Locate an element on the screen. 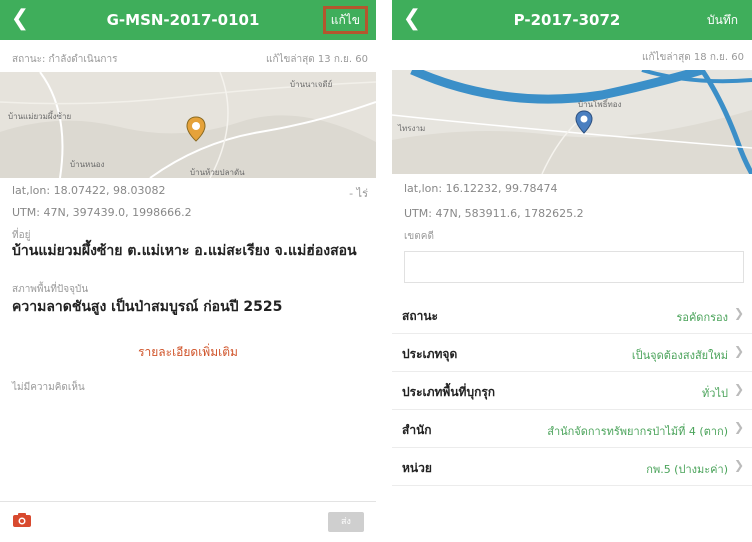 Image resolution: width=752 pixels, height=542 pixels. condition-label: สภาพพื้นที่ปัจจุบัน is located at coordinates (50, 289).